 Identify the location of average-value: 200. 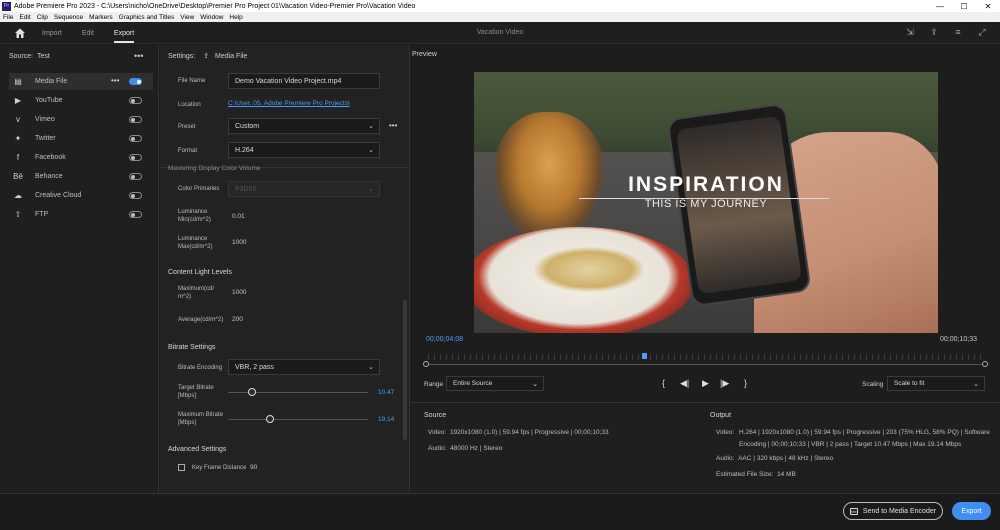
(237, 319).